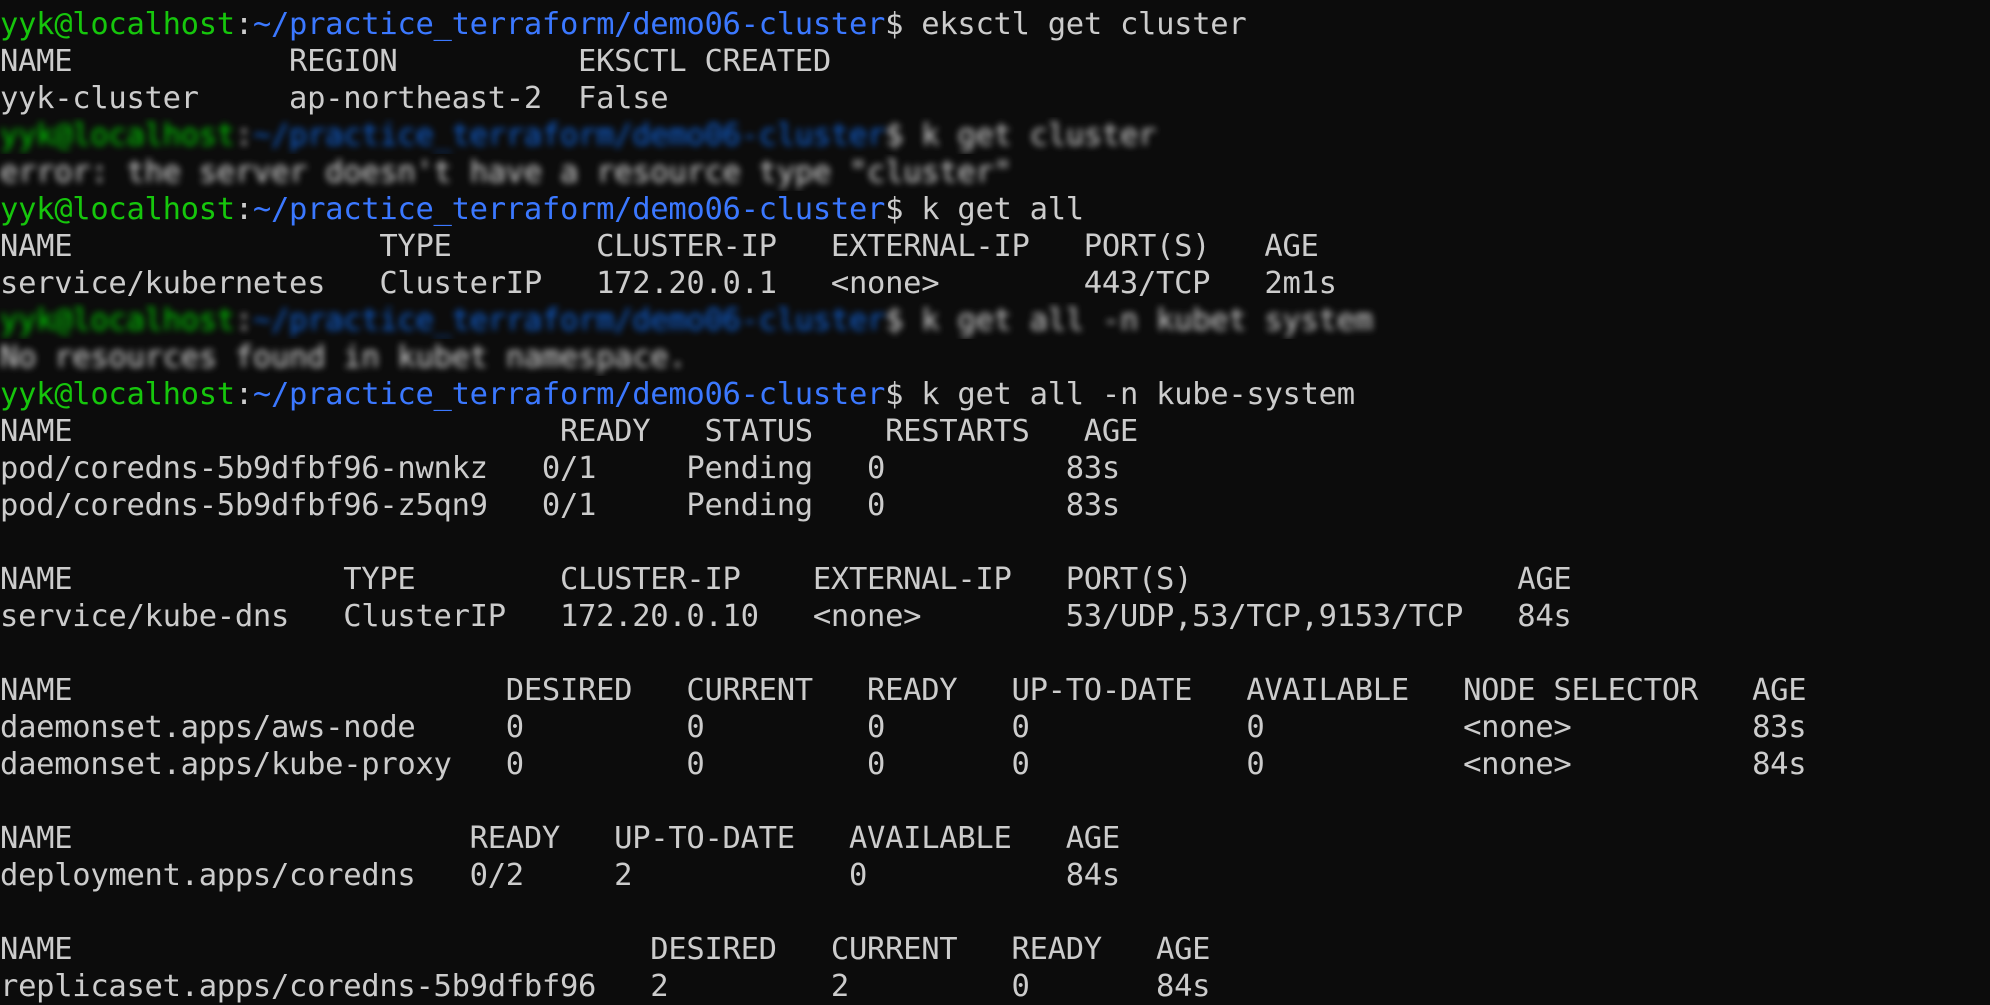 The height and width of the screenshot is (1005, 1990). Describe the element at coordinates (995, 357) in the screenshot. I see `redacted-output-line: No resources found in kubet namespace.` at that location.